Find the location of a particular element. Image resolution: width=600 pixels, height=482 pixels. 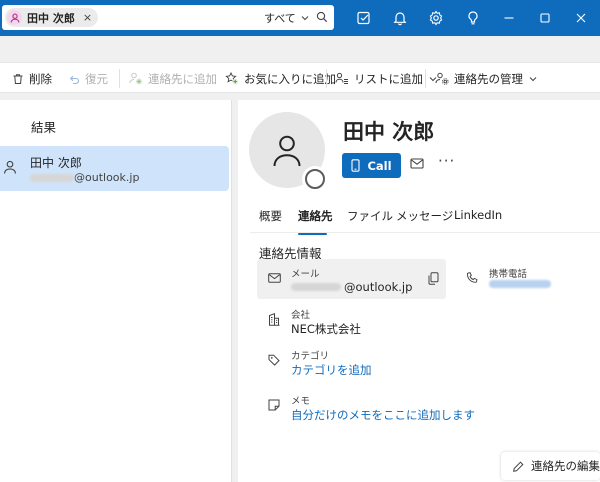

manage-contacts-button: 連絡先の管理 is located at coordinates (486, 78).